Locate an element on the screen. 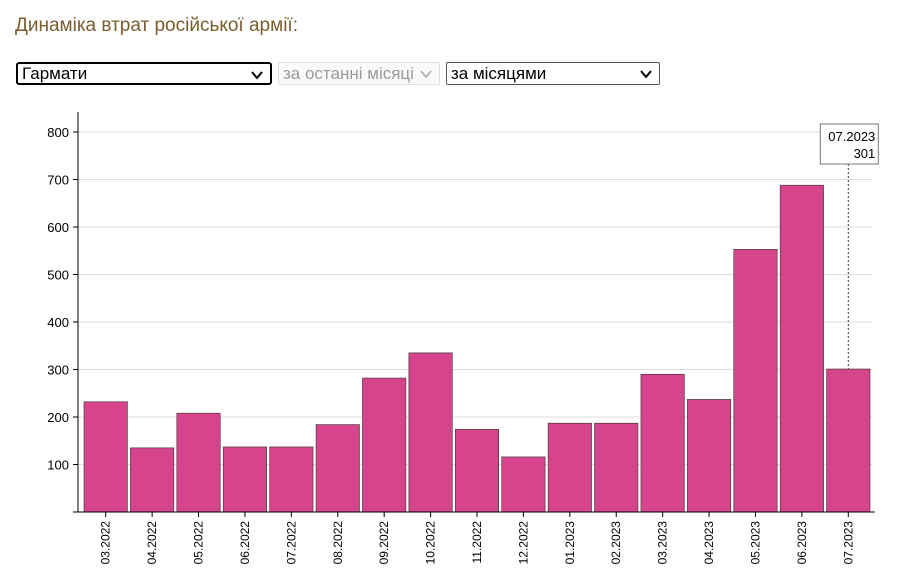 This screenshot has height=587, width=920. x-tick-label: 12.2022 is located at coordinates (523, 543).